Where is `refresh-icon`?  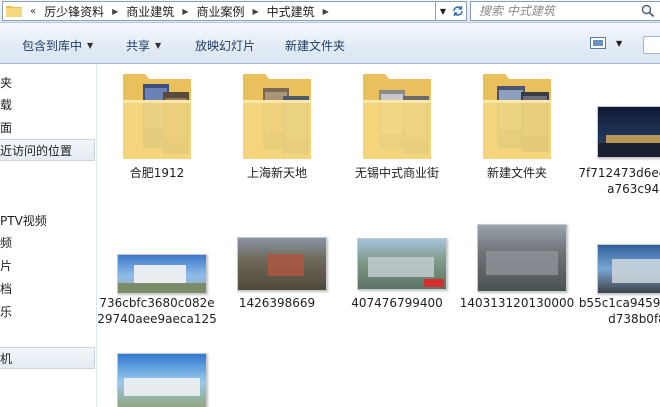
refresh-icon is located at coordinates (458, 11).